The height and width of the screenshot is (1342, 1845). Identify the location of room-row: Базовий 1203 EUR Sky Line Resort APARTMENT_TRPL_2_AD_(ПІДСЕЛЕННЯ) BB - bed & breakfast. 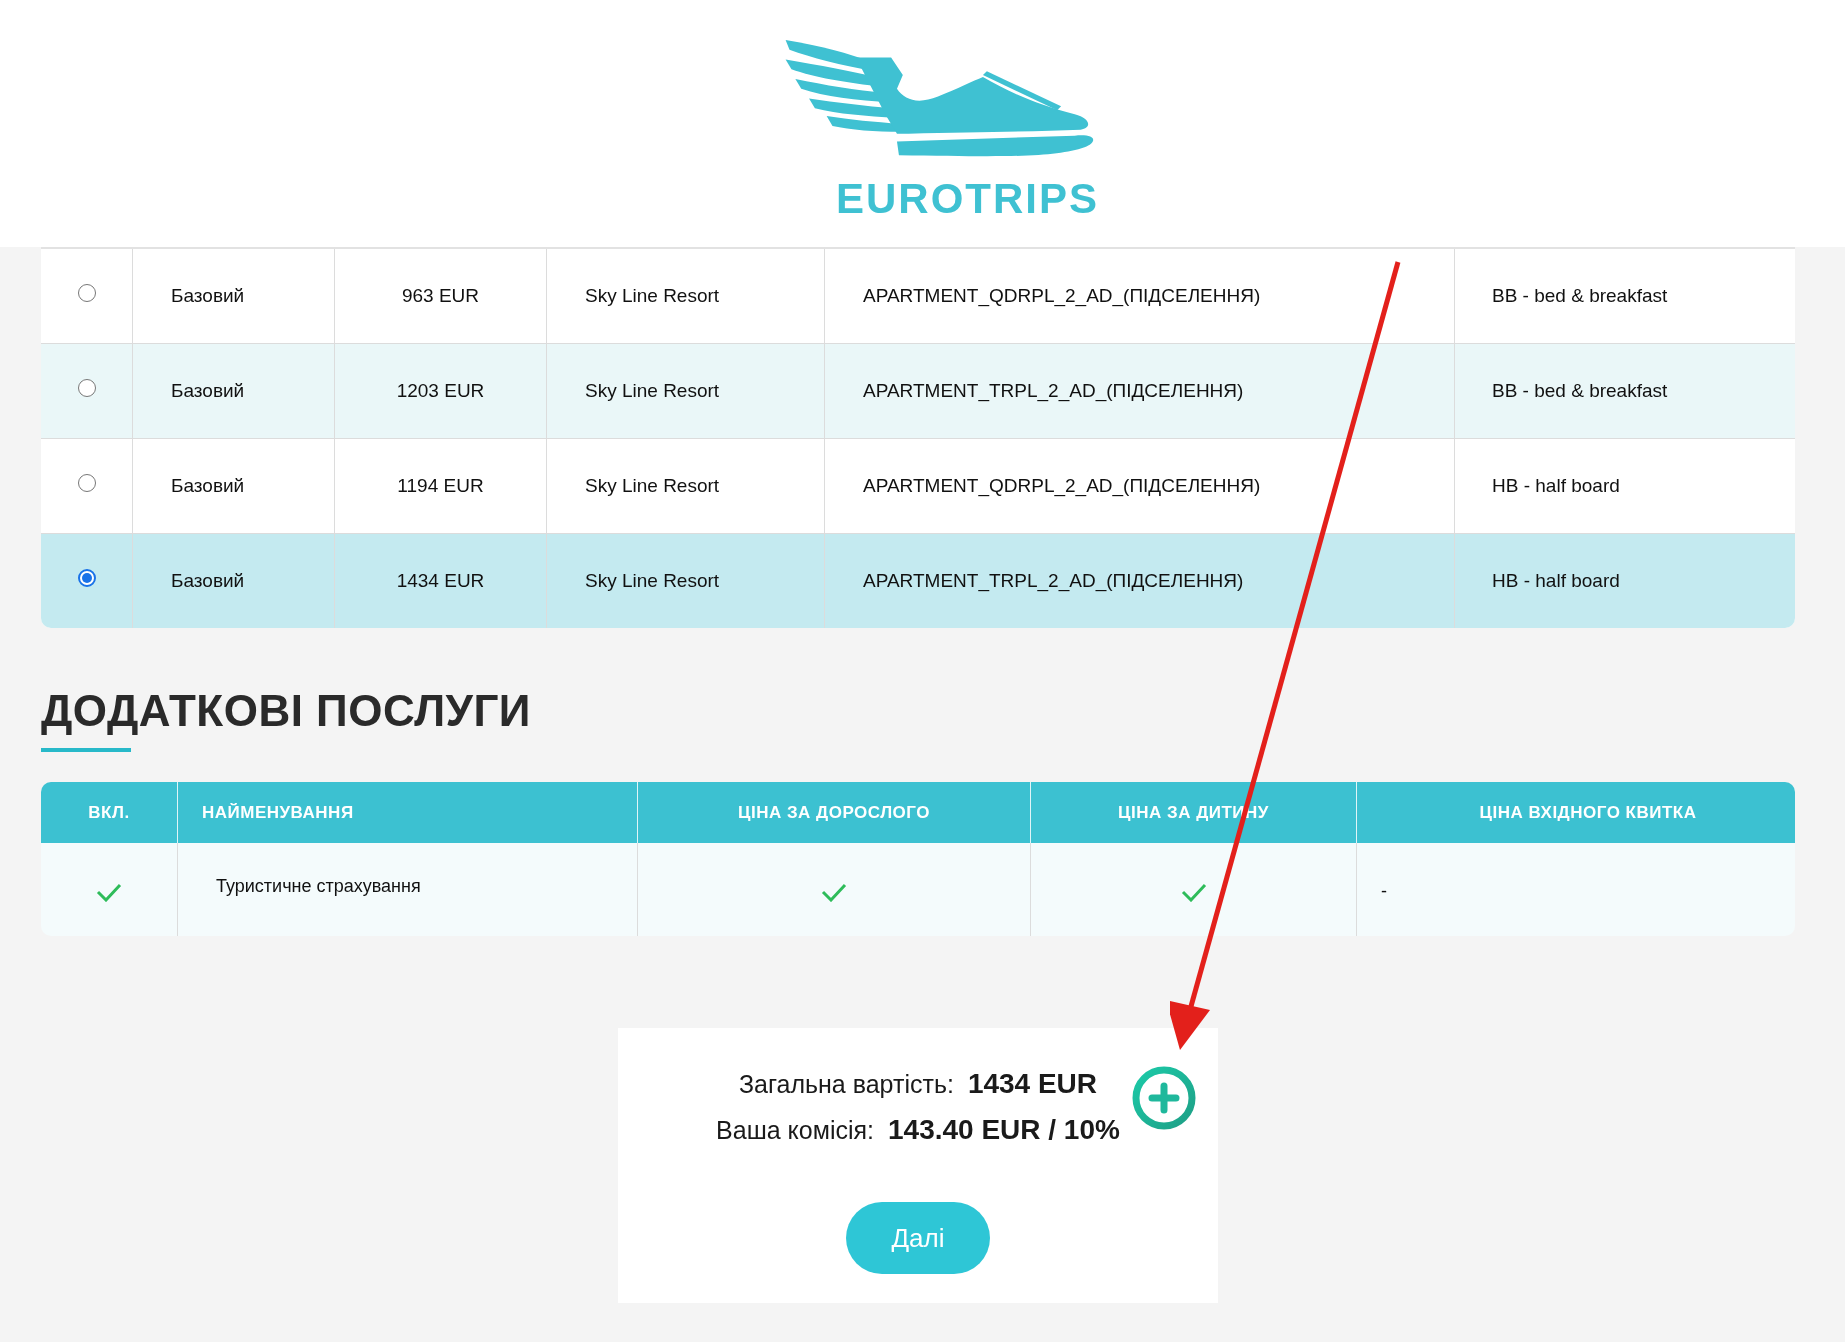
(918, 391).